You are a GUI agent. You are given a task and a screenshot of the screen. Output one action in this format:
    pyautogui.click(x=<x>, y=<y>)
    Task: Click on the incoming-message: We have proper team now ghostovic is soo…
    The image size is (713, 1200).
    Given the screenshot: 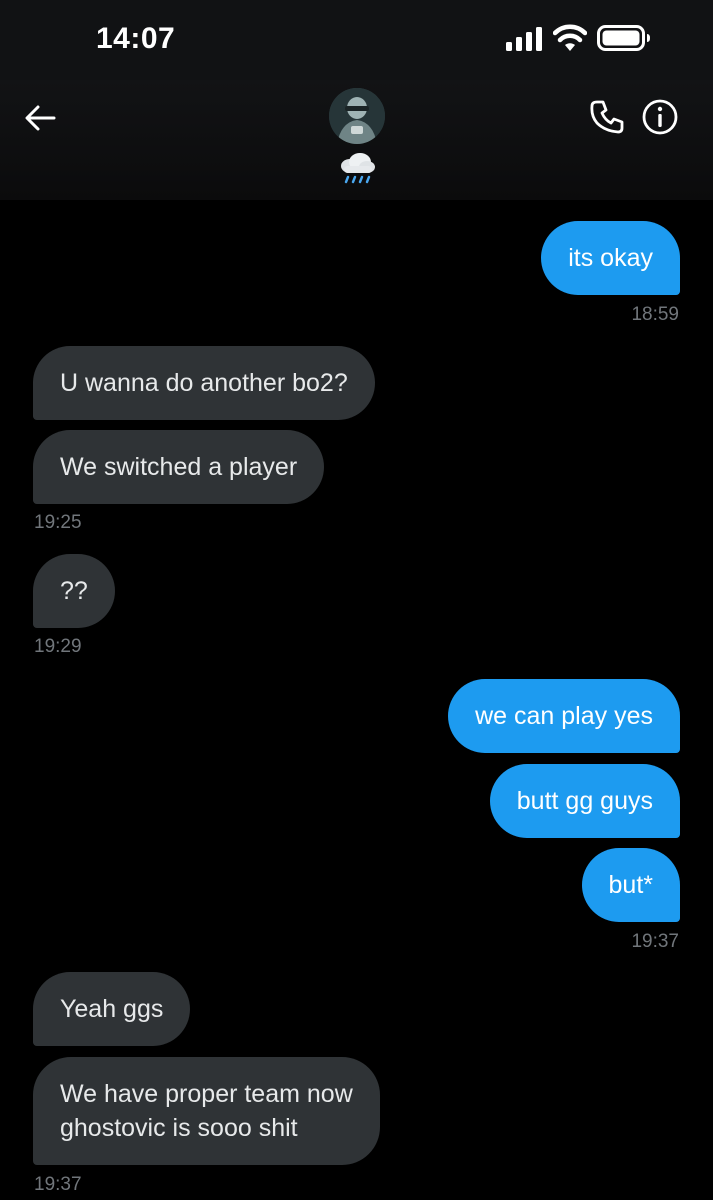 What is the action you would take?
    pyautogui.click(x=206, y=1111)
    